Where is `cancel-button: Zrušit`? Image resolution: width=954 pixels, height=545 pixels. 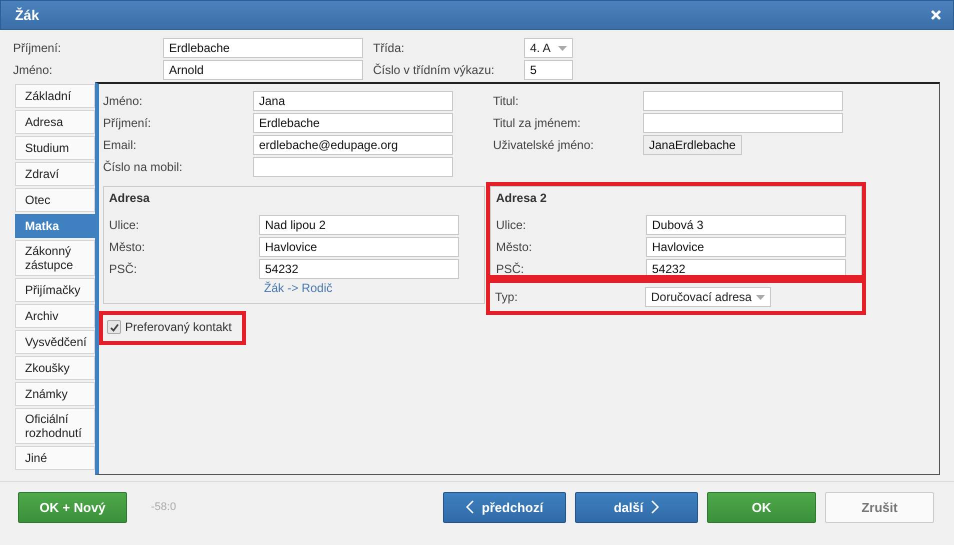
cancel-button: Zrušit is located at coordinates (879, 507).